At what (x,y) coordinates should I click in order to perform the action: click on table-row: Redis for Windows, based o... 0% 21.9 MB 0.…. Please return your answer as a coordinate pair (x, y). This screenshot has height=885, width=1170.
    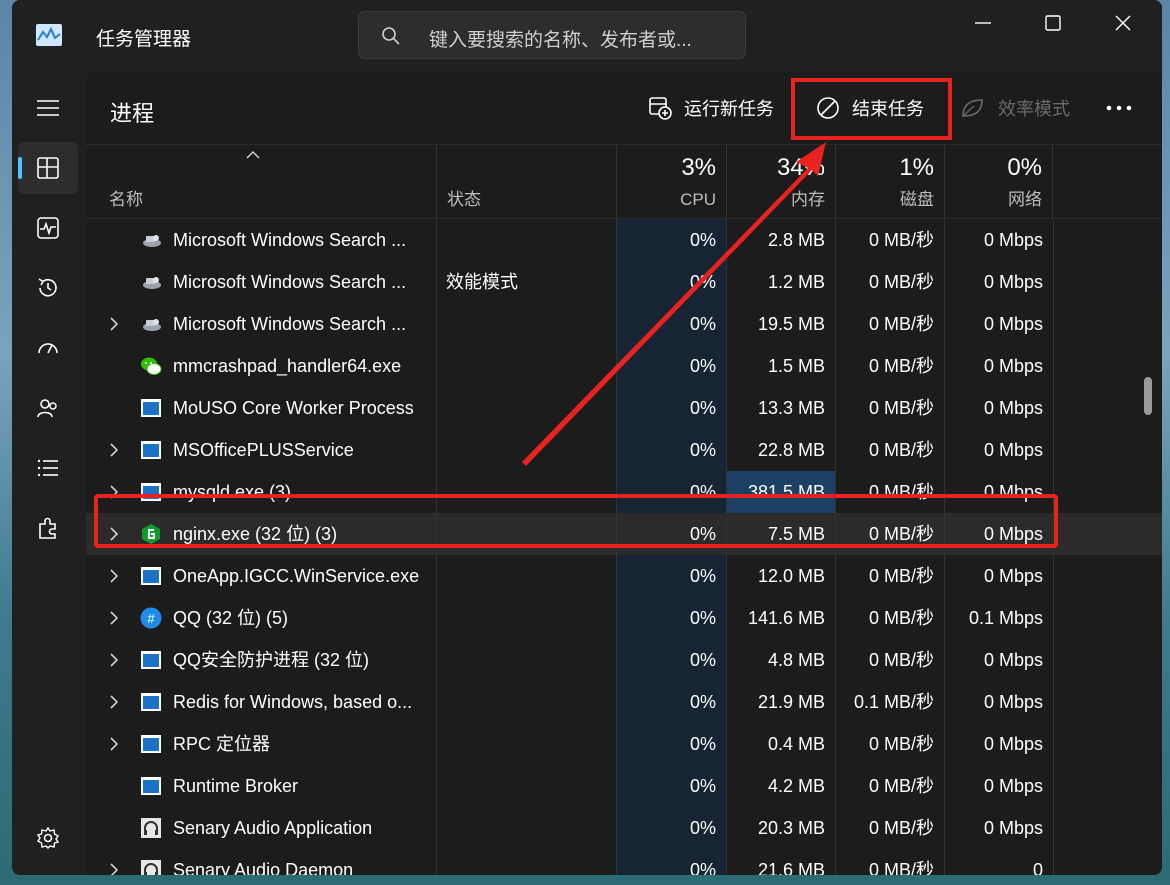
    Looking at the image, I should click on (624, 702).